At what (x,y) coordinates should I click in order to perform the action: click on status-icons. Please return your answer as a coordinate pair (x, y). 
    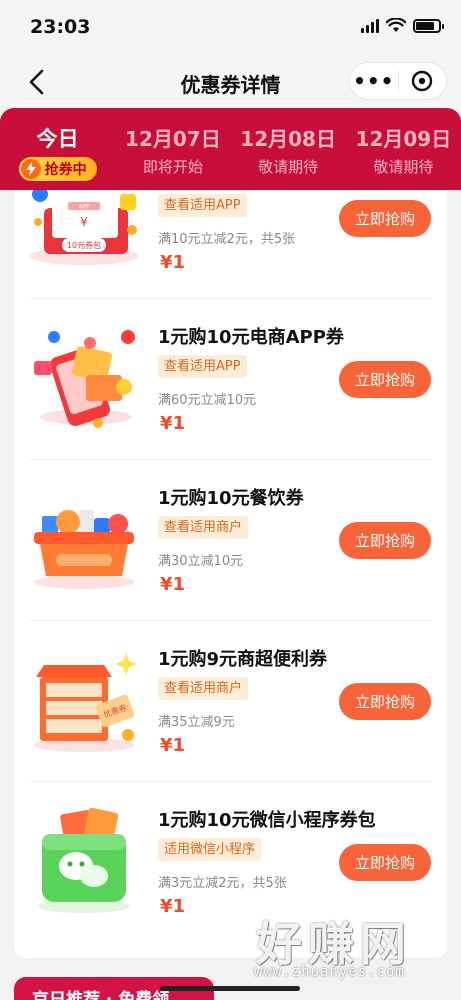
    Looking at the image, I should click on (402, 25).